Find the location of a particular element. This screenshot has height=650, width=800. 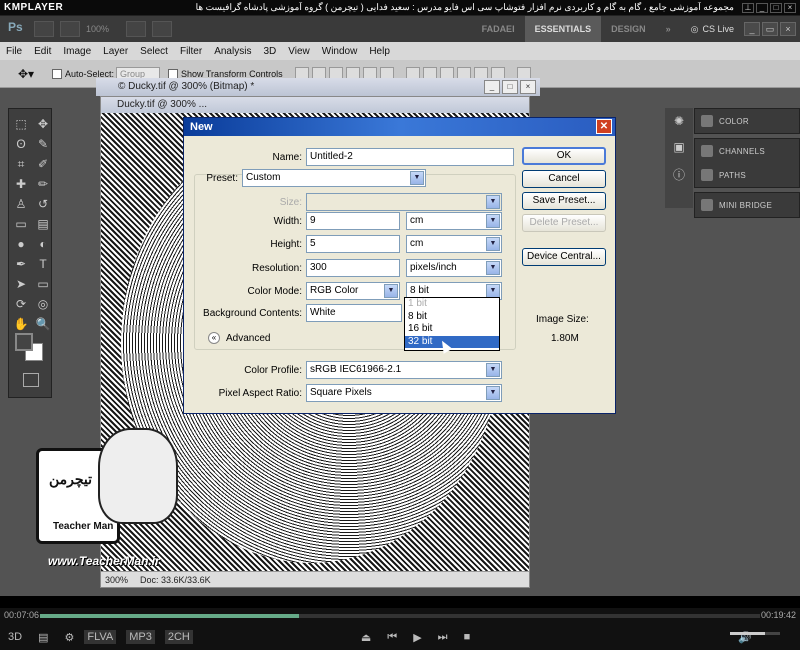

healing-tool-icon: ✚ is located at coordinates (21, 184).